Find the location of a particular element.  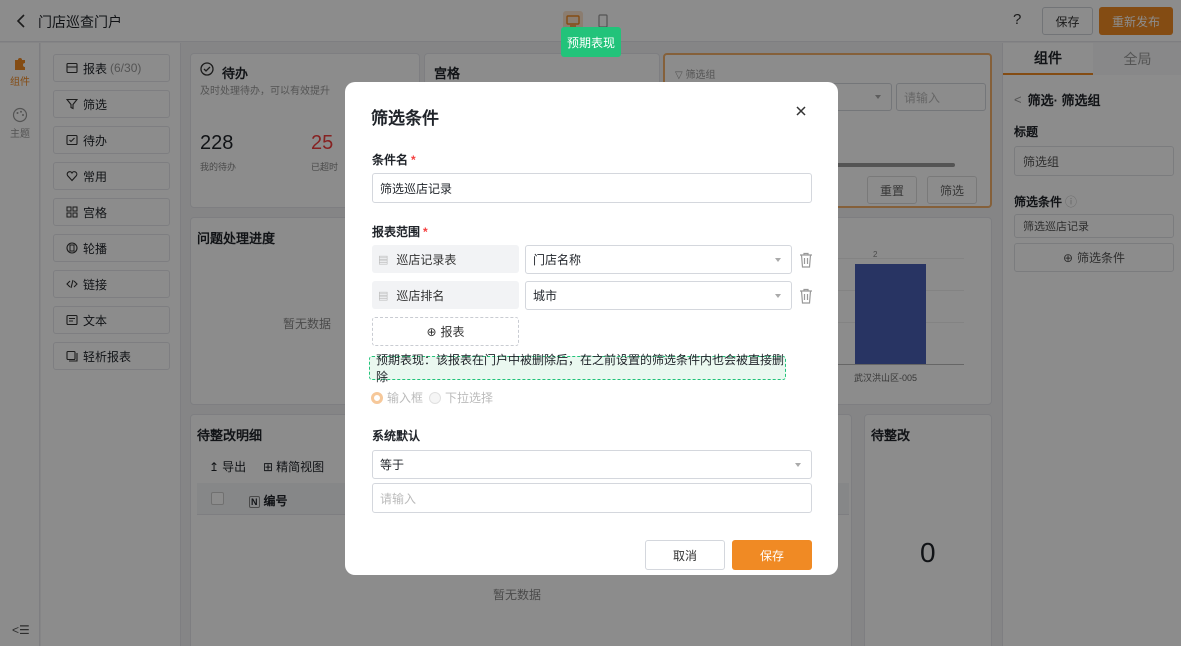

report-row-2: ▤ 巡店排名 is located at coordinates (445, 295).